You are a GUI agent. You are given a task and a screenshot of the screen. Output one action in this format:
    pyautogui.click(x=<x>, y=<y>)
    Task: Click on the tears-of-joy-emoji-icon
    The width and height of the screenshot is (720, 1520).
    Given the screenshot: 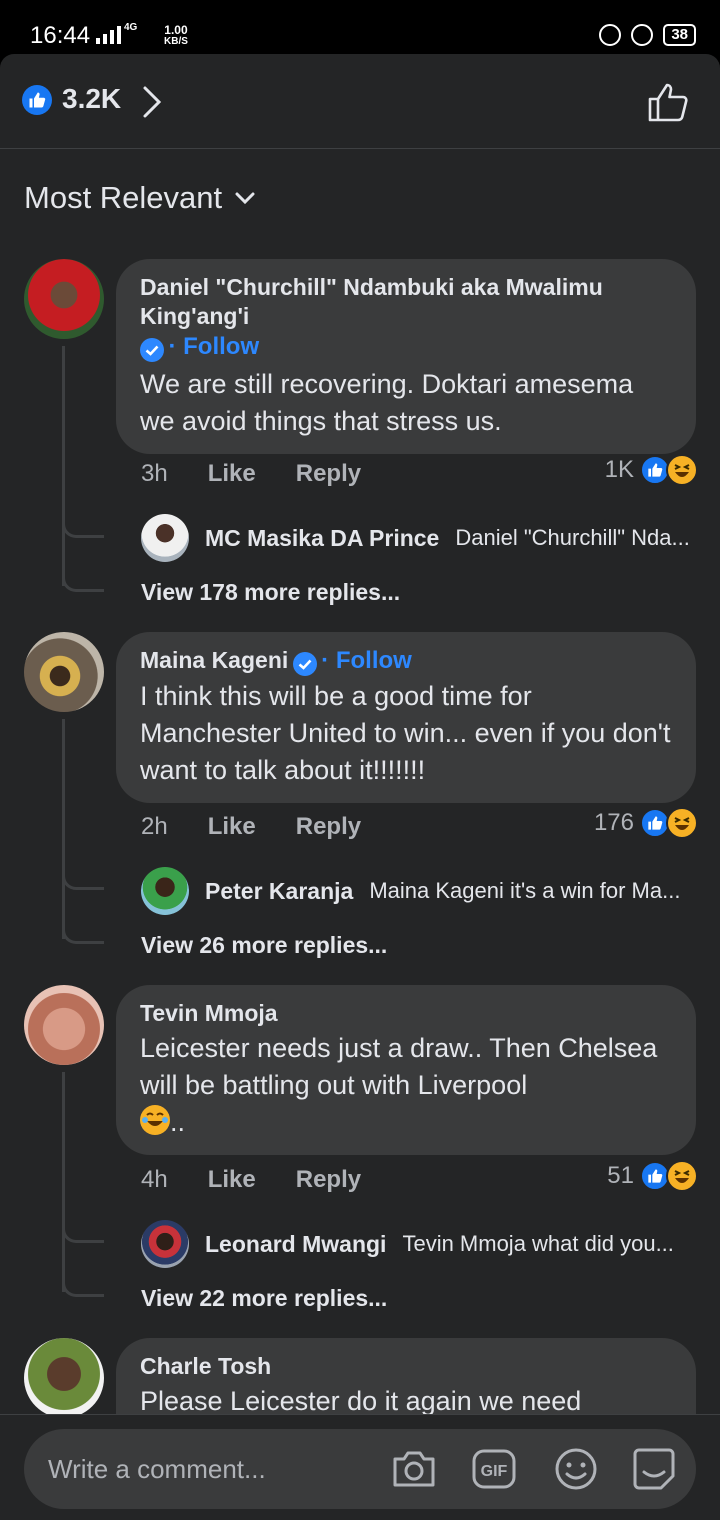 What is the action you would take?
    pyautogui.click(x=155, y=1120)
    